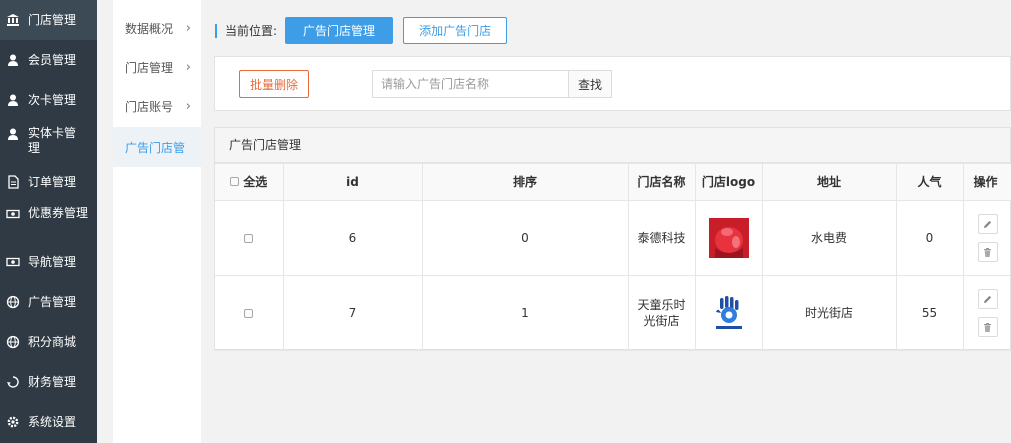 This screenshot has height=443, width=1011. Describe the element at coordinates (352, 182) in the screenshot. I see `column-header-id: id` at that location.